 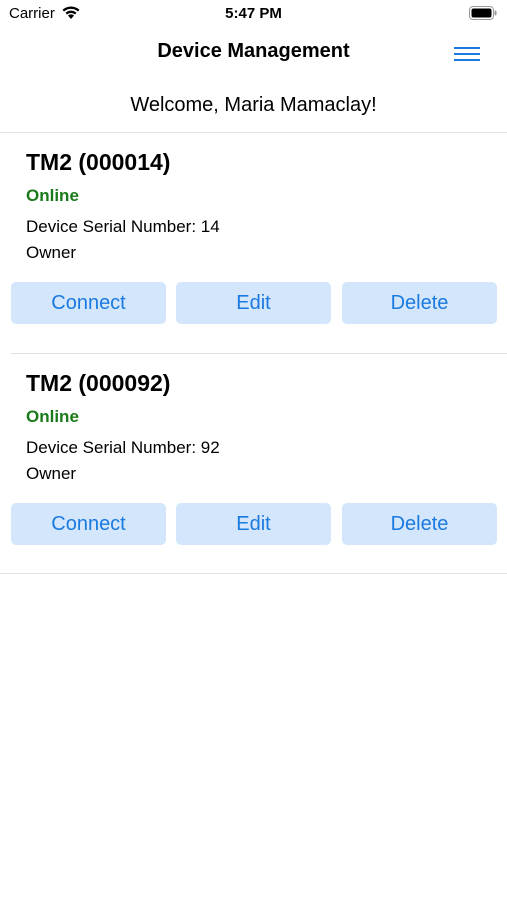 I want to click on page-title: Device Management, so click(x=253, y=51).